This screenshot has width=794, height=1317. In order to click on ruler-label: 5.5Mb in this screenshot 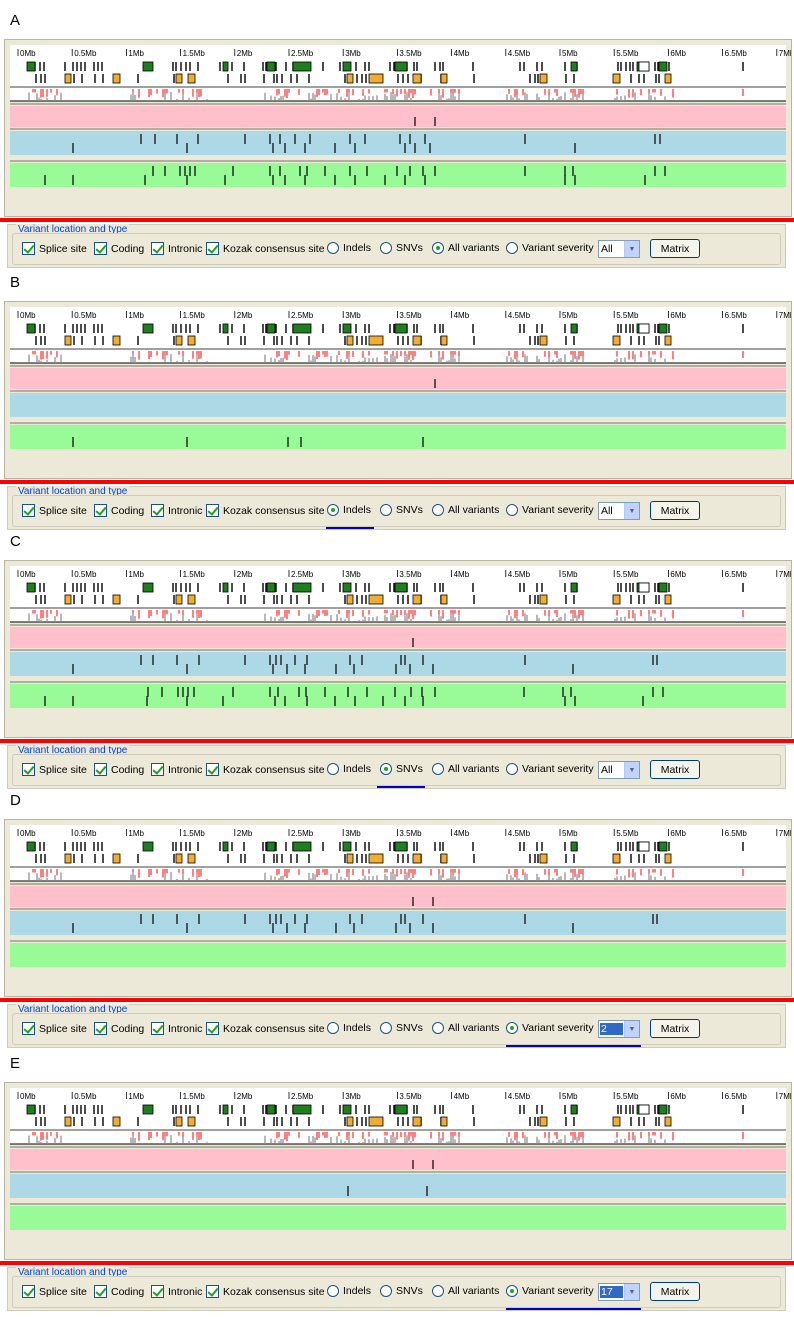, I will do `click(627, 833)`.